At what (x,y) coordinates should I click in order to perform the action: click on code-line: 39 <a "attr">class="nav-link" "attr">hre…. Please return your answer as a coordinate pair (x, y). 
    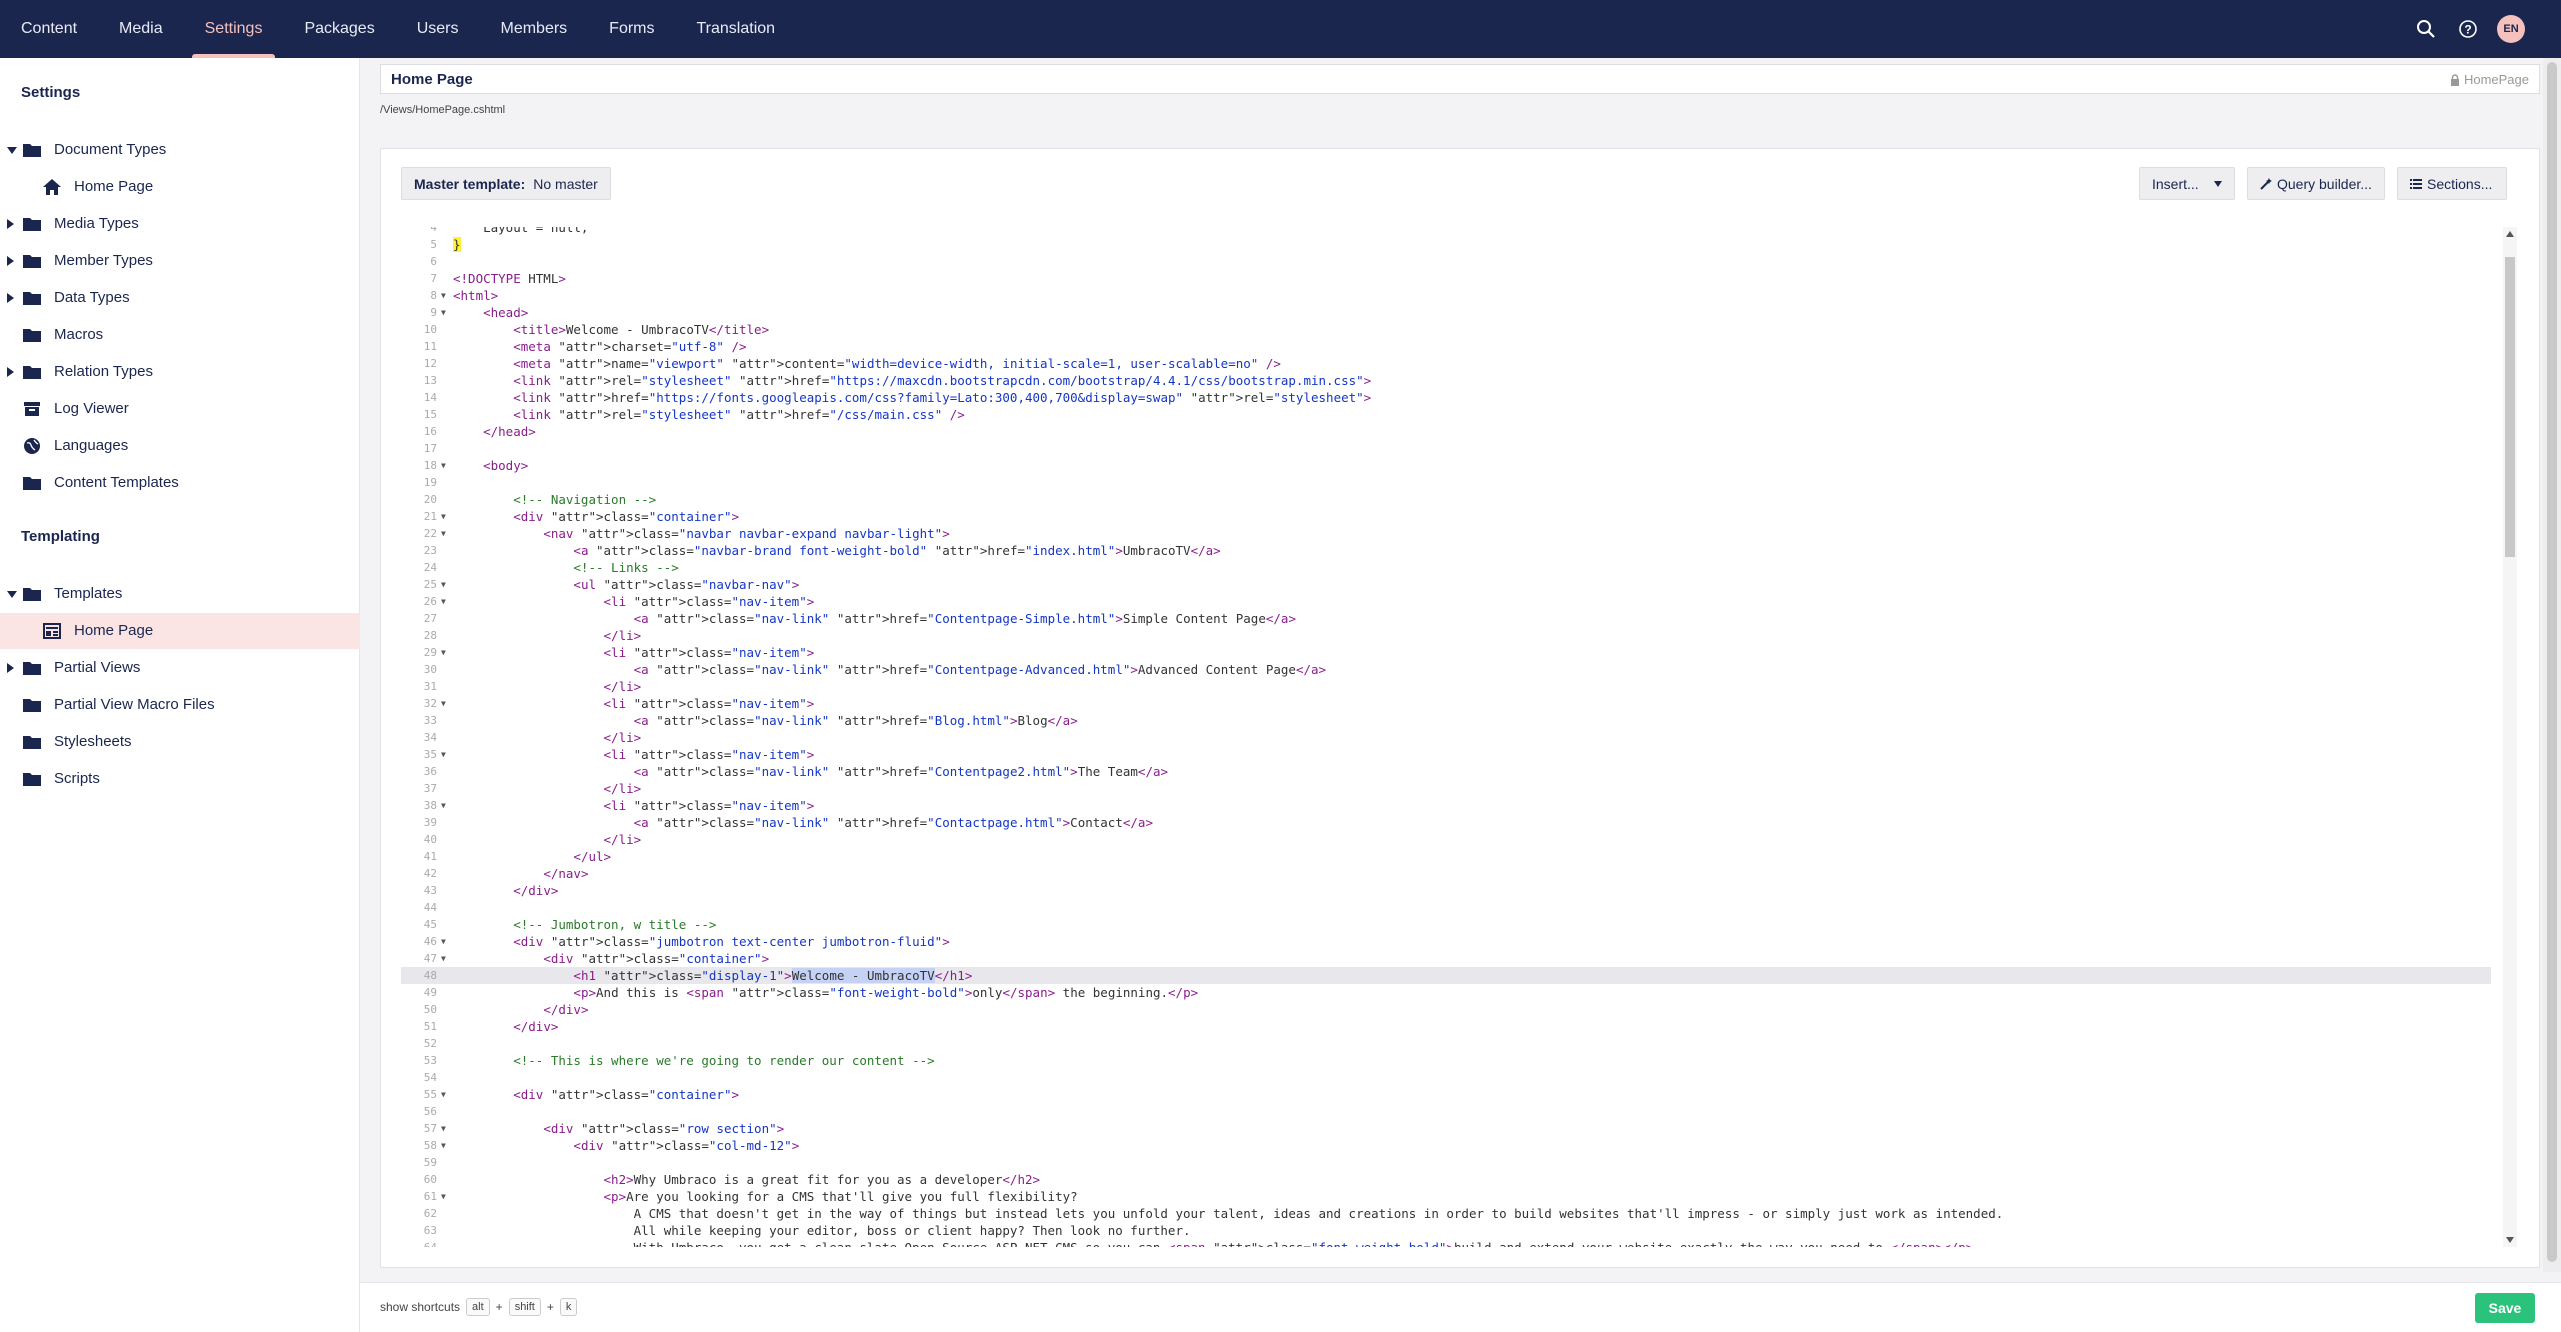
    Looking at the image, I should click on (1446, 822).